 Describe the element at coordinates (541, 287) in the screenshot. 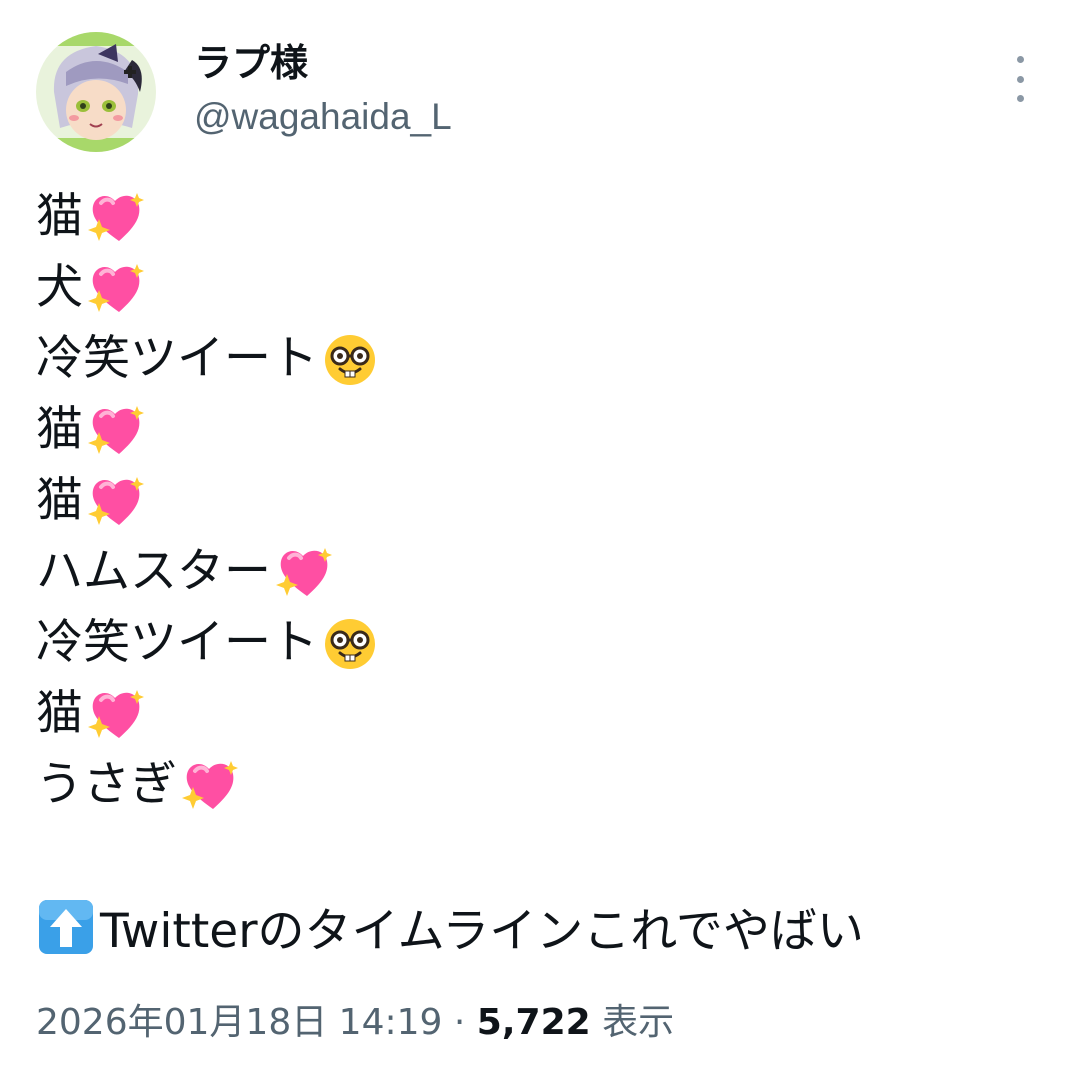

I see `tweet-line: 犬` at that location.